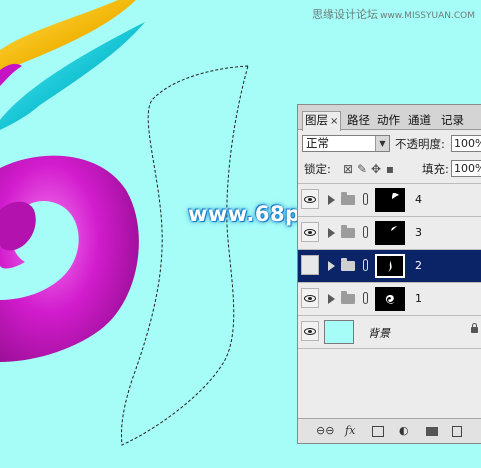 The height and width of the screenshot is (468, 481). I want to click on layer-name: 4, so click(418, 199).